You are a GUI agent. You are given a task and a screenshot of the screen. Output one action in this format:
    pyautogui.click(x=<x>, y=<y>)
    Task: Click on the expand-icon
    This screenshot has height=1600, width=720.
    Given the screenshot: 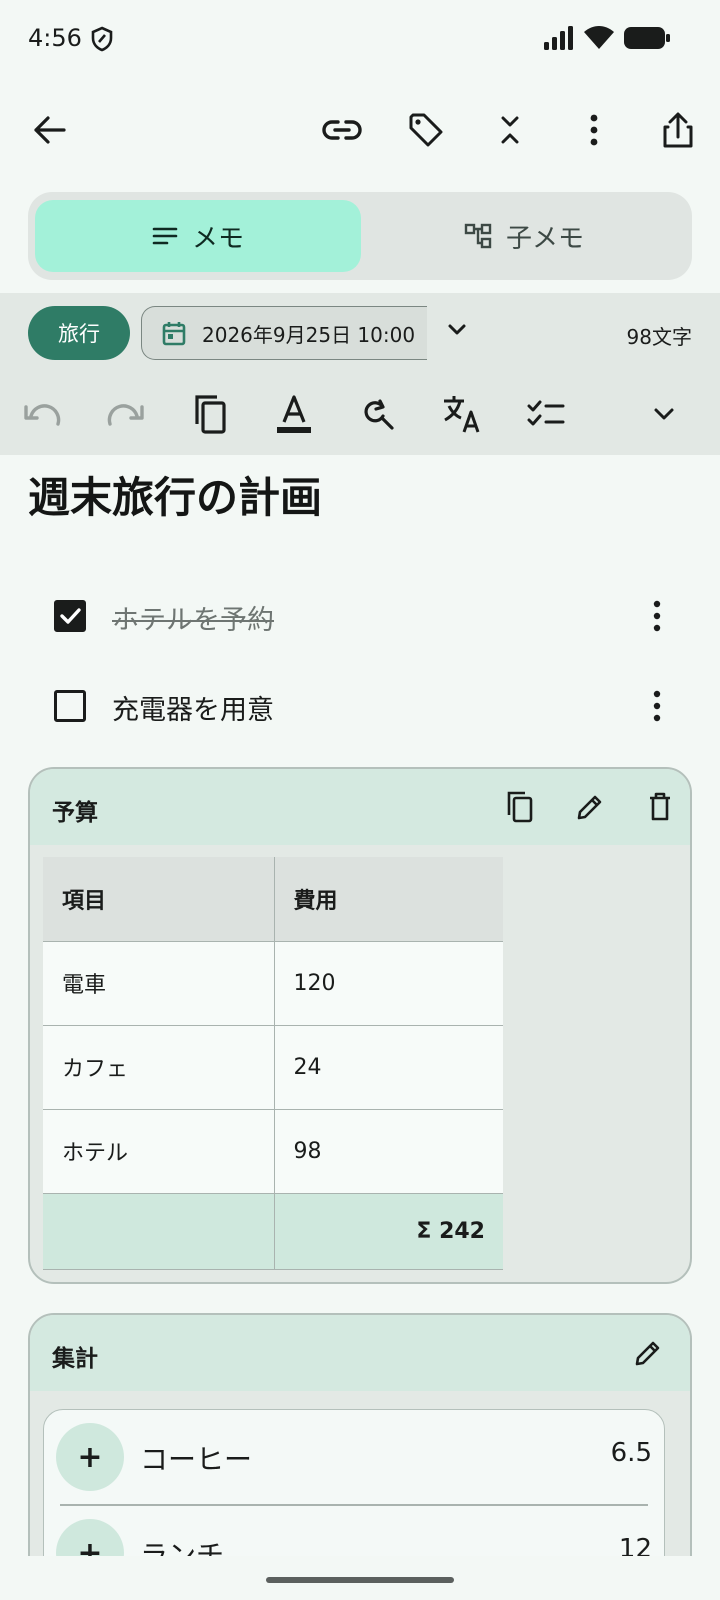 What is the action you would take?
    pyautogui.click(x=664, y=414)
    